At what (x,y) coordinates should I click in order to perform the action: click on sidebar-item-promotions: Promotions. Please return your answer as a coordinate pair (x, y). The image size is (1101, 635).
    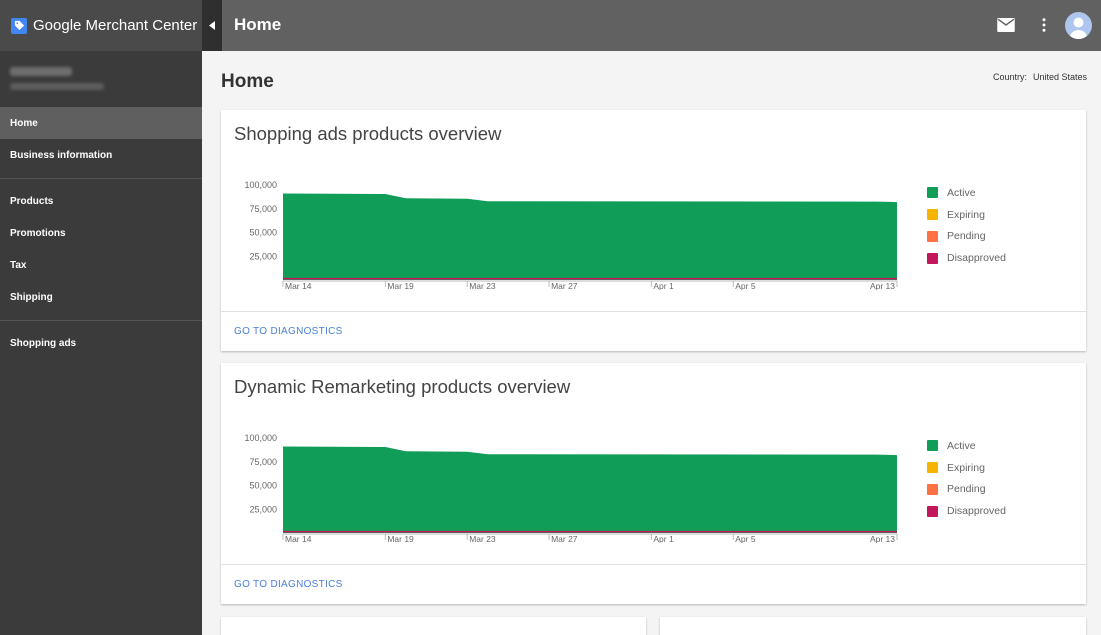
    Looking at the image, I should click on (101, 233).